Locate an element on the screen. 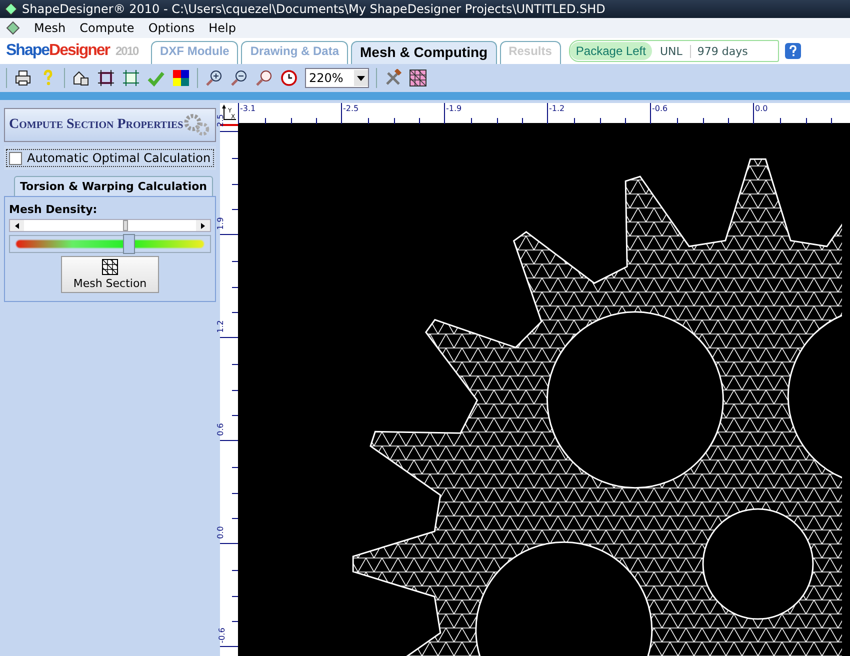  package-days: 979 days is located at coordinates (734, 51).